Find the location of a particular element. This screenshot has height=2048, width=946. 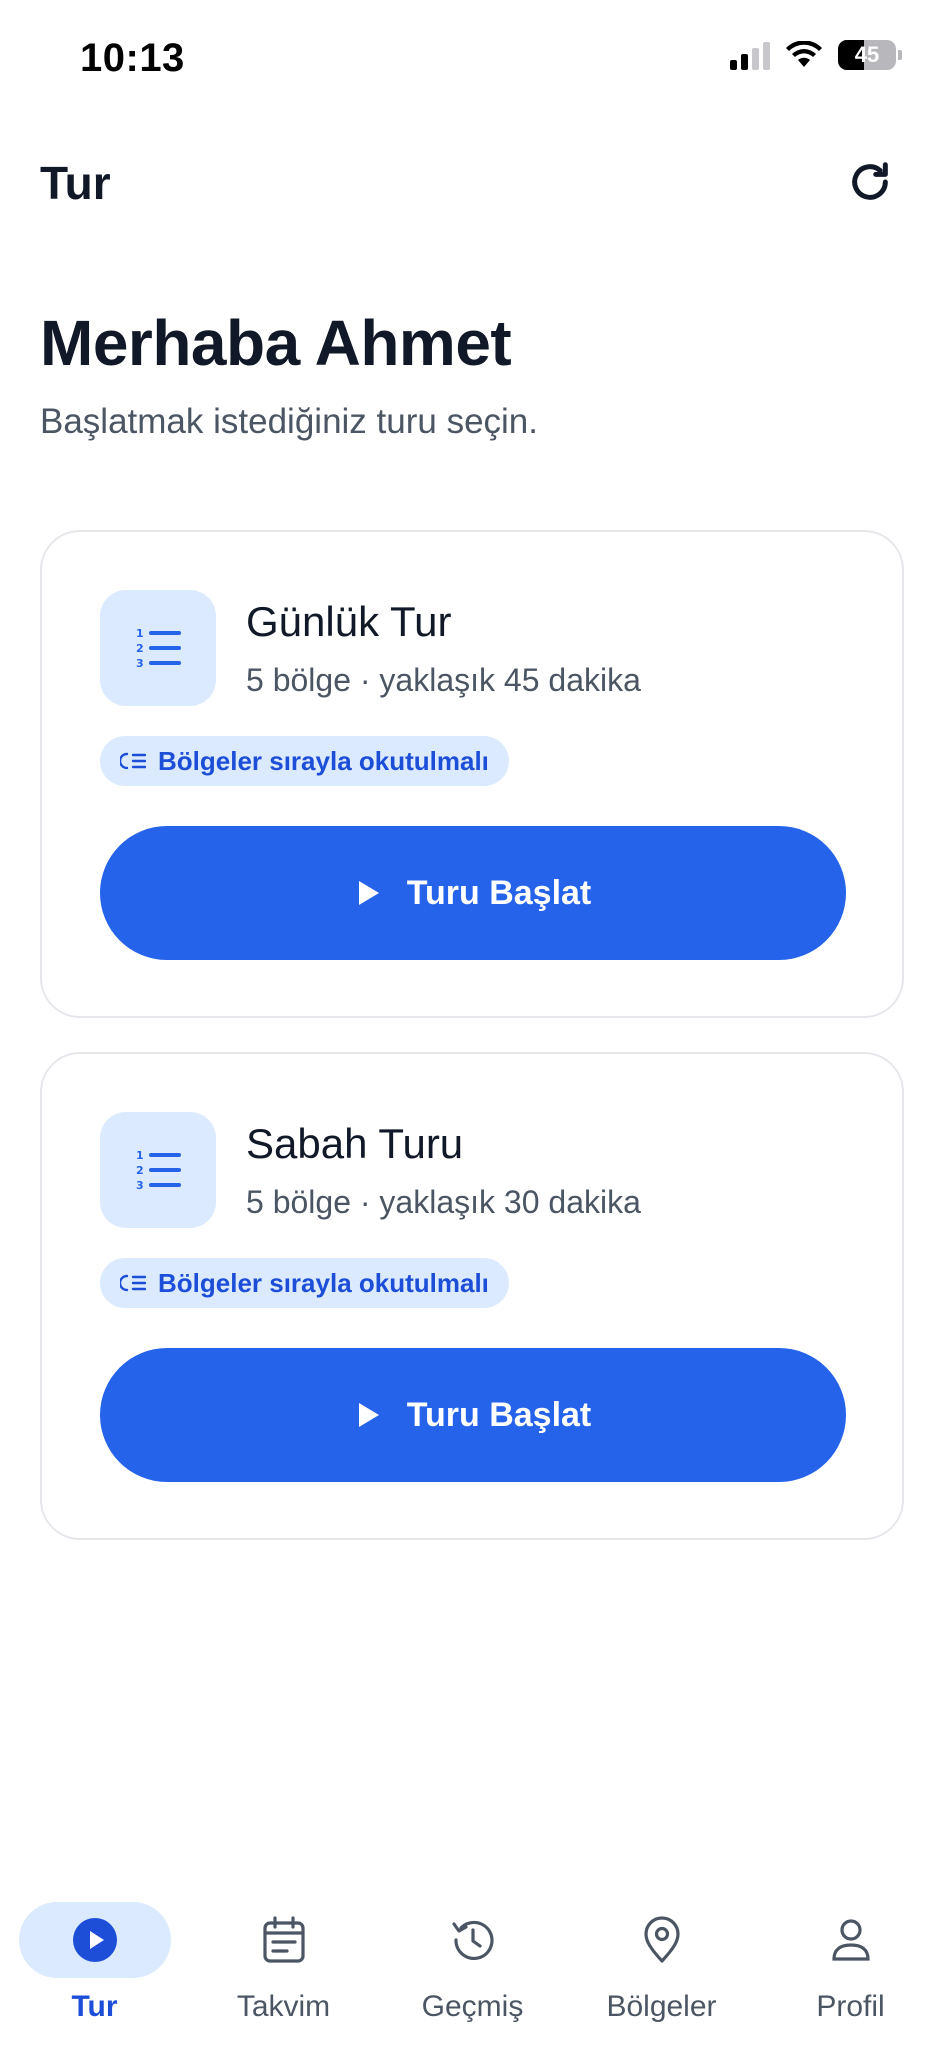

history-icon is located at coordinates (472, 1940).